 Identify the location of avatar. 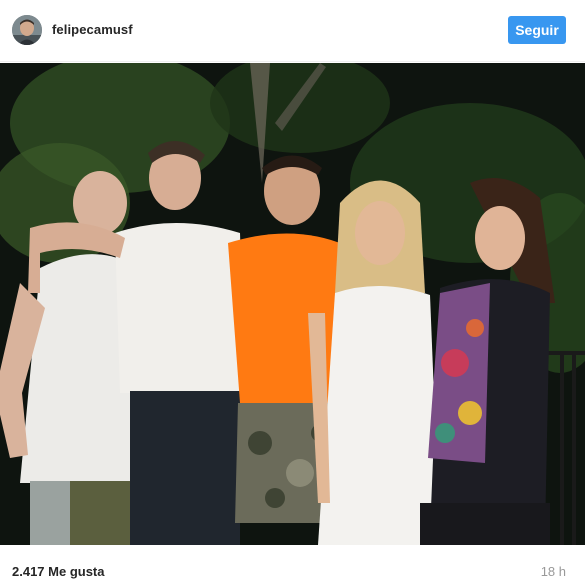
(27, 30).